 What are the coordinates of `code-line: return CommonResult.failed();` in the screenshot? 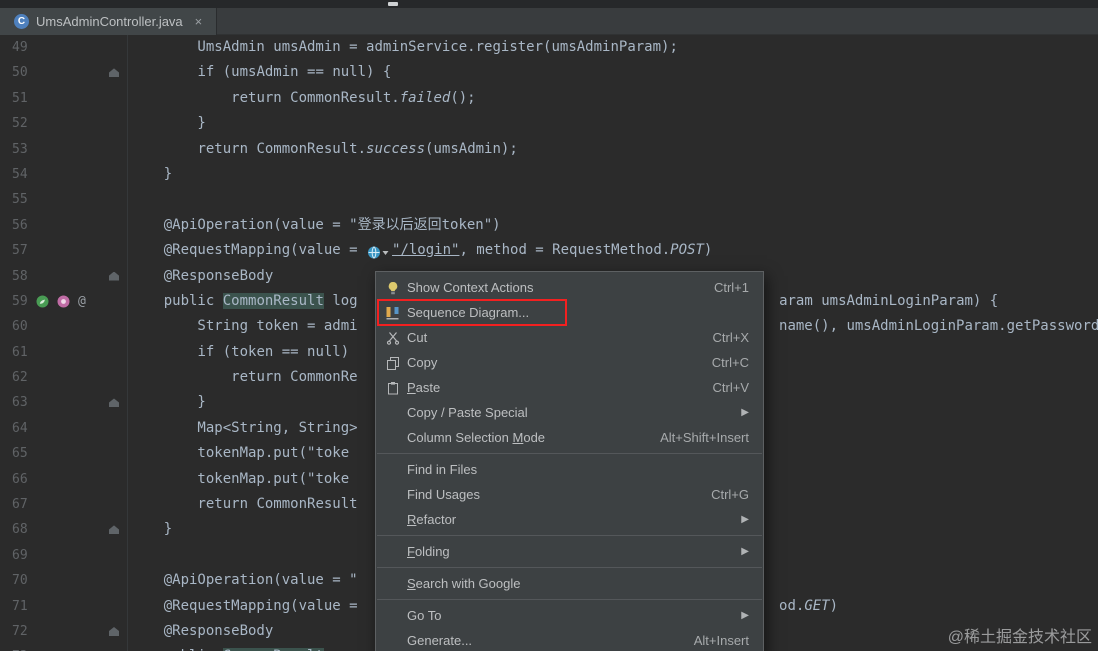 It's located at (614, 98).